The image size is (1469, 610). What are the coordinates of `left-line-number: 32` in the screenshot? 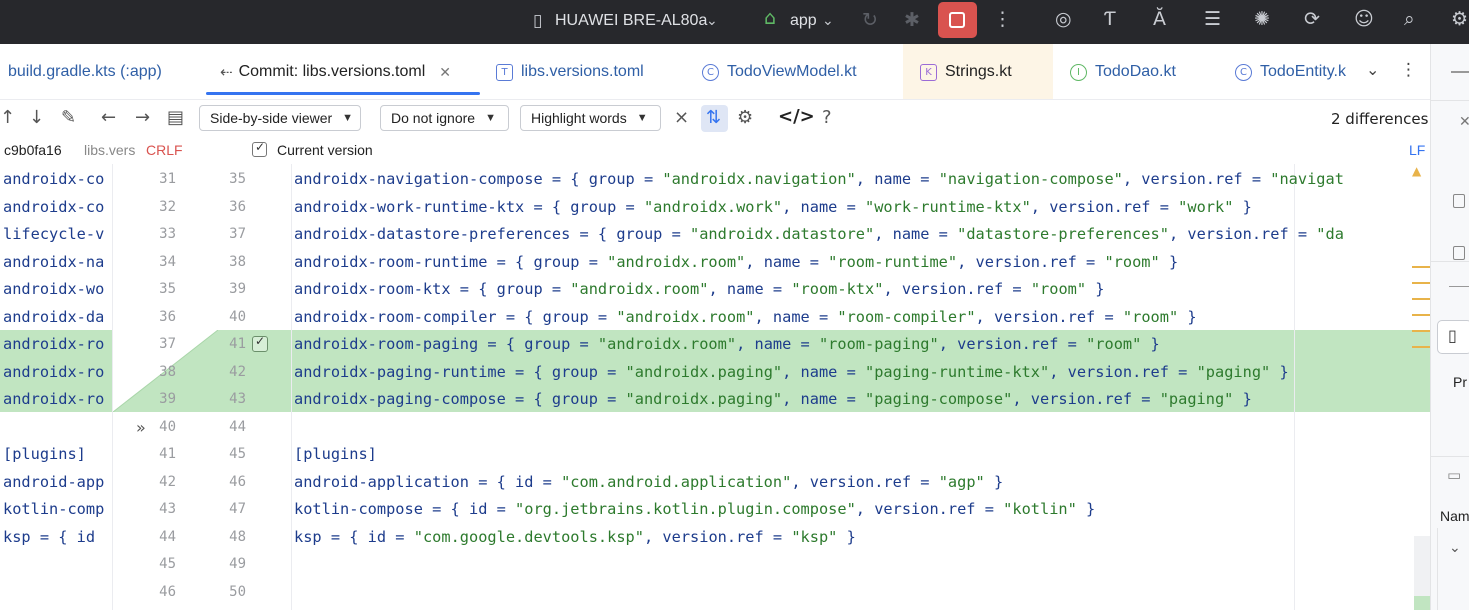 It's located at (167, 206).